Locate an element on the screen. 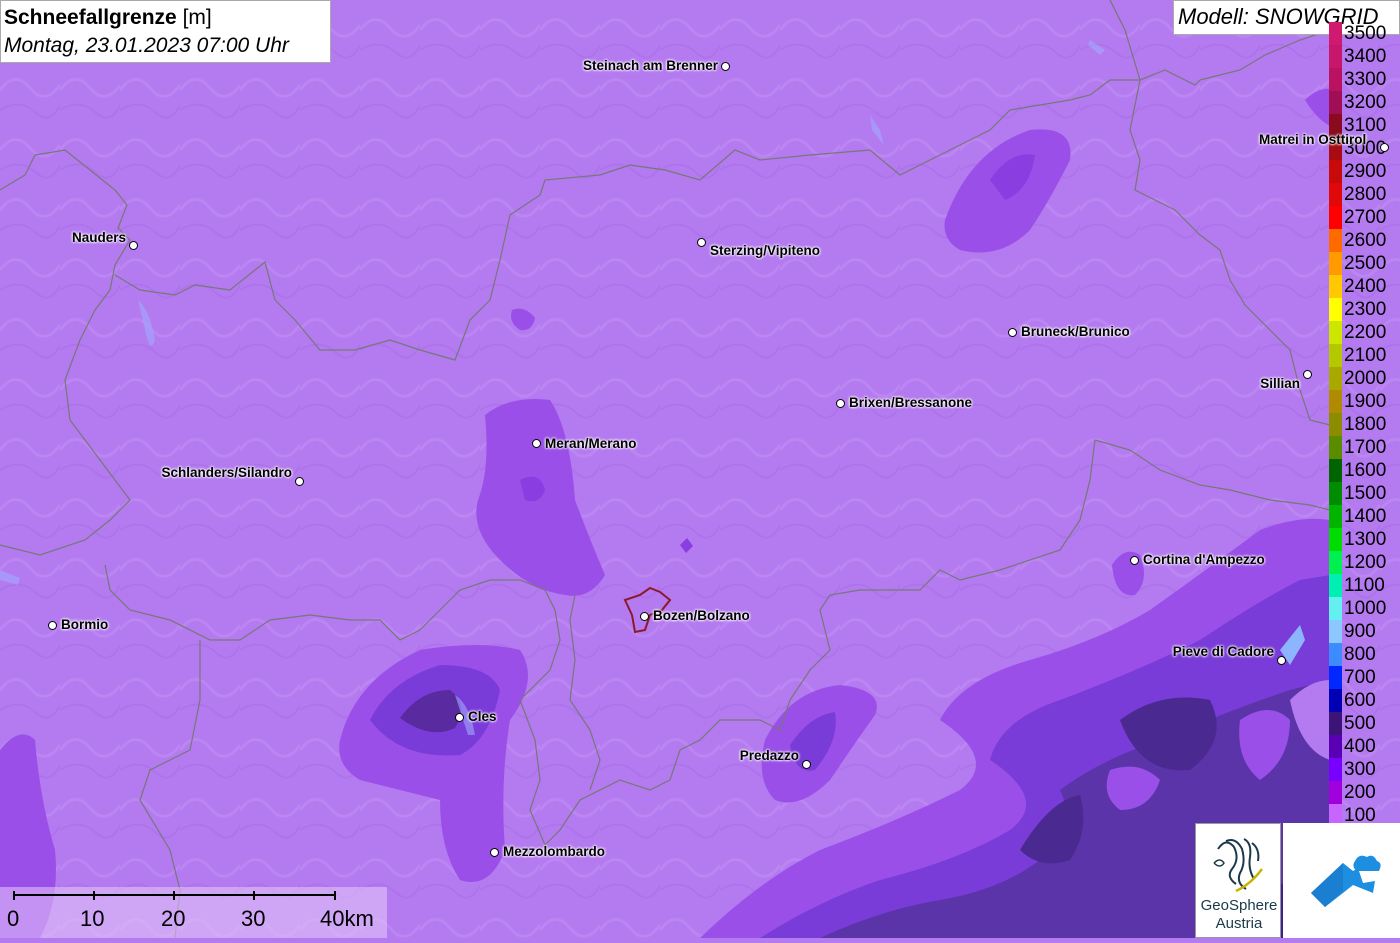  legend-item: 1800 is located at coordinates (1364, 424).